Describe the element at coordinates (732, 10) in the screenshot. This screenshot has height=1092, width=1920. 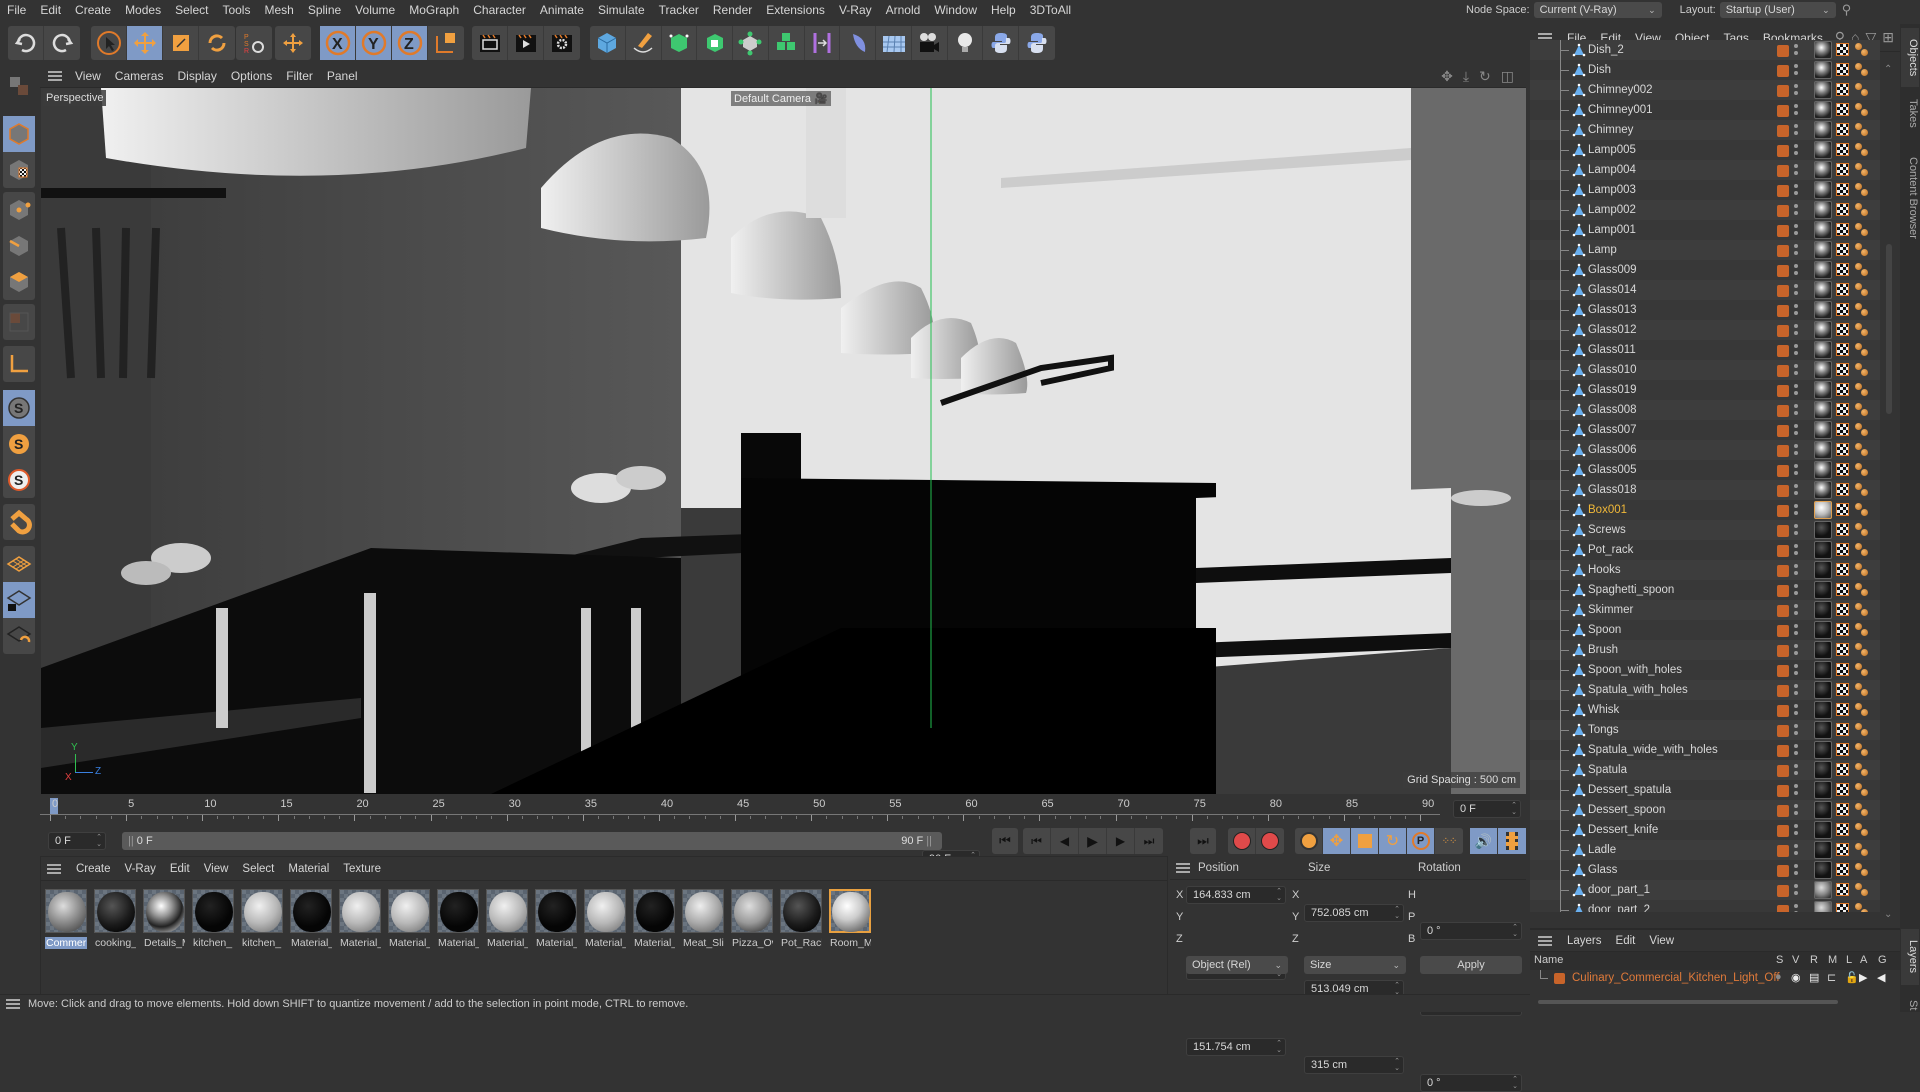
I see `menu-render: Render` at that location.